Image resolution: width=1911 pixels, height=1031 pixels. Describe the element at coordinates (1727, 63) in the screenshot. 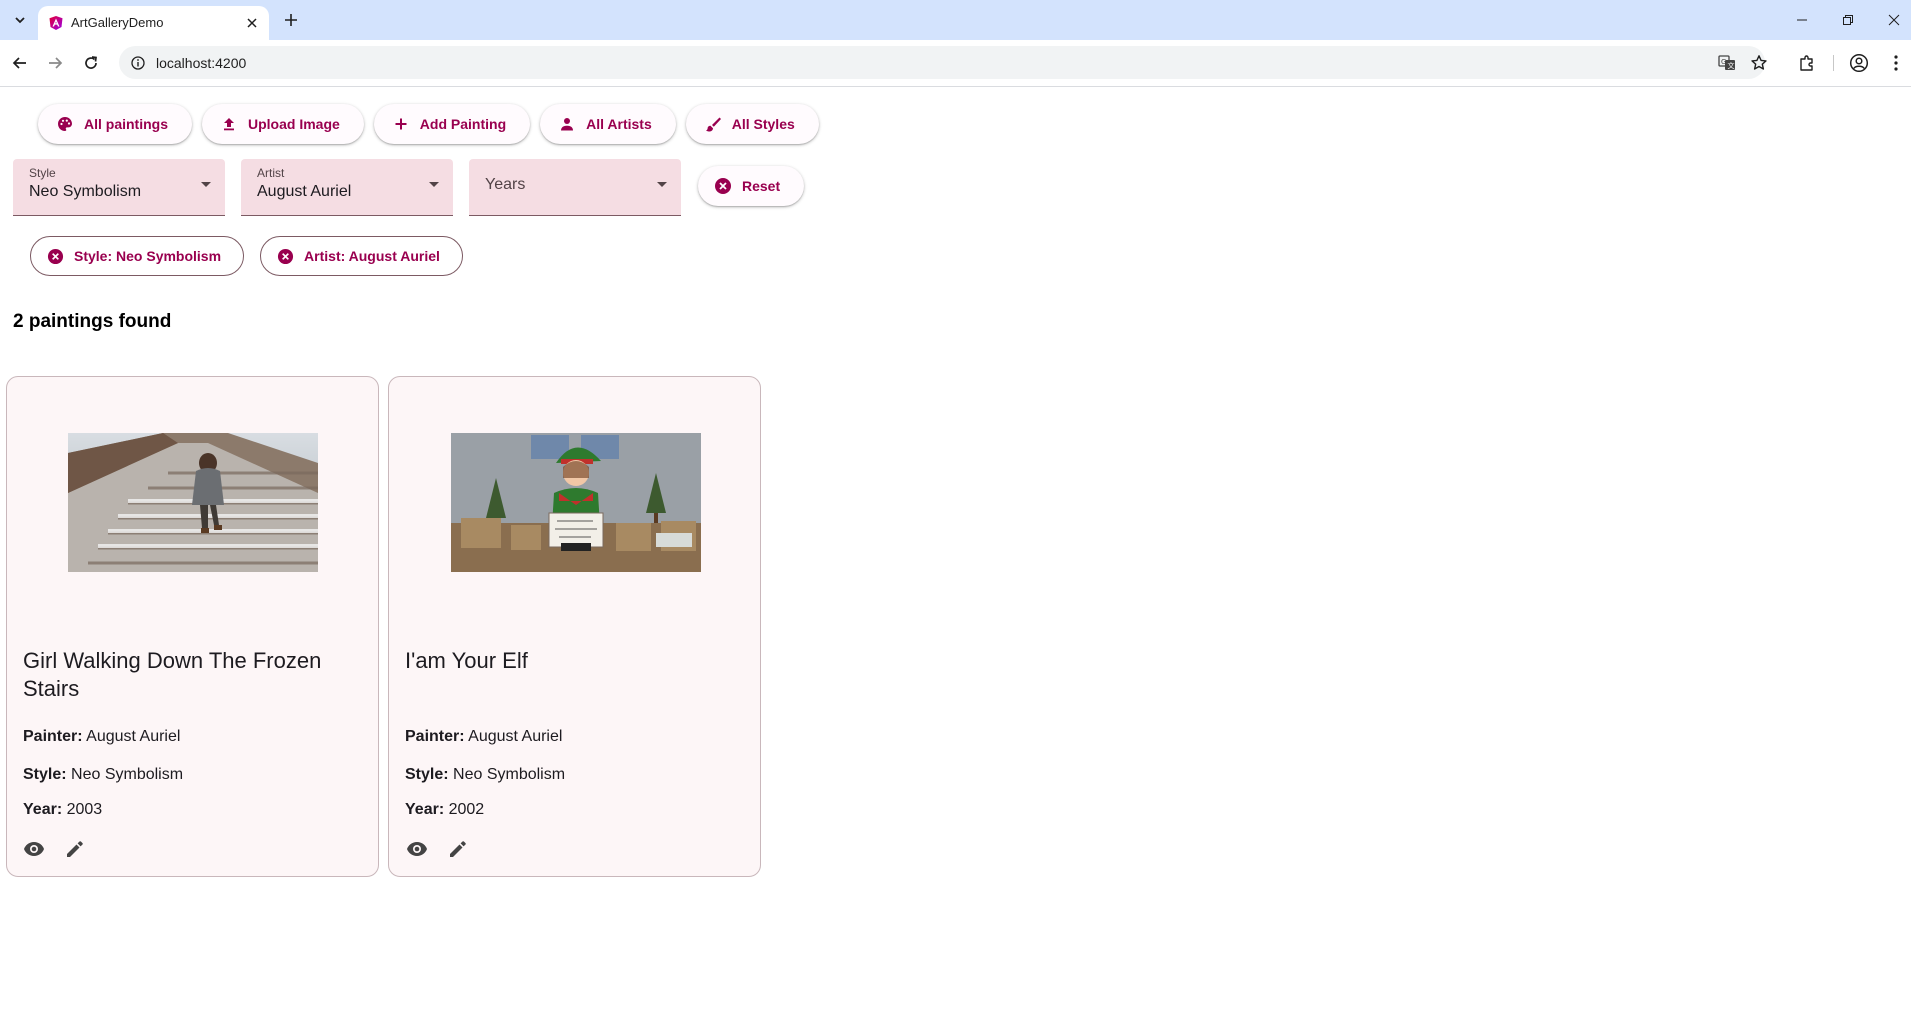

I see `translate-icon: 文G` at that location.